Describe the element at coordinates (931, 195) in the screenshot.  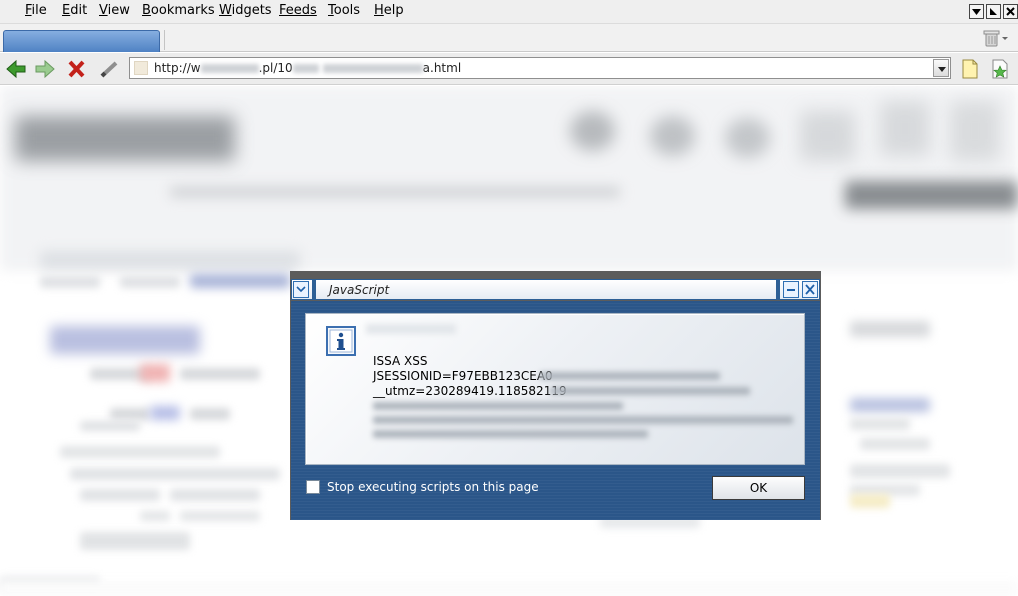
I see `header-search-blurred` at that location.